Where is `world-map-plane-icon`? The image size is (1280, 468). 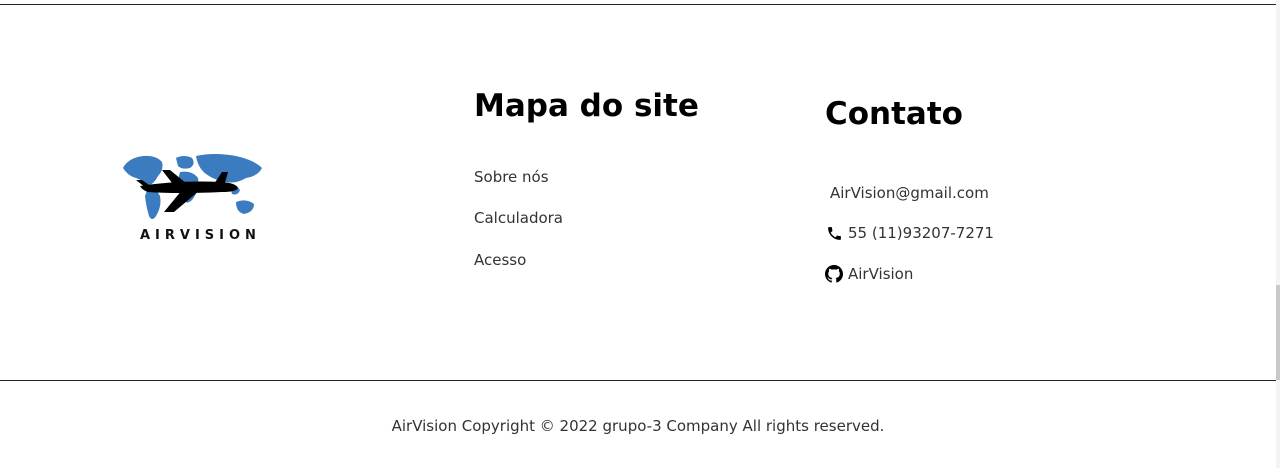
world-map-plane-icon is located at coordinates (192, 186).